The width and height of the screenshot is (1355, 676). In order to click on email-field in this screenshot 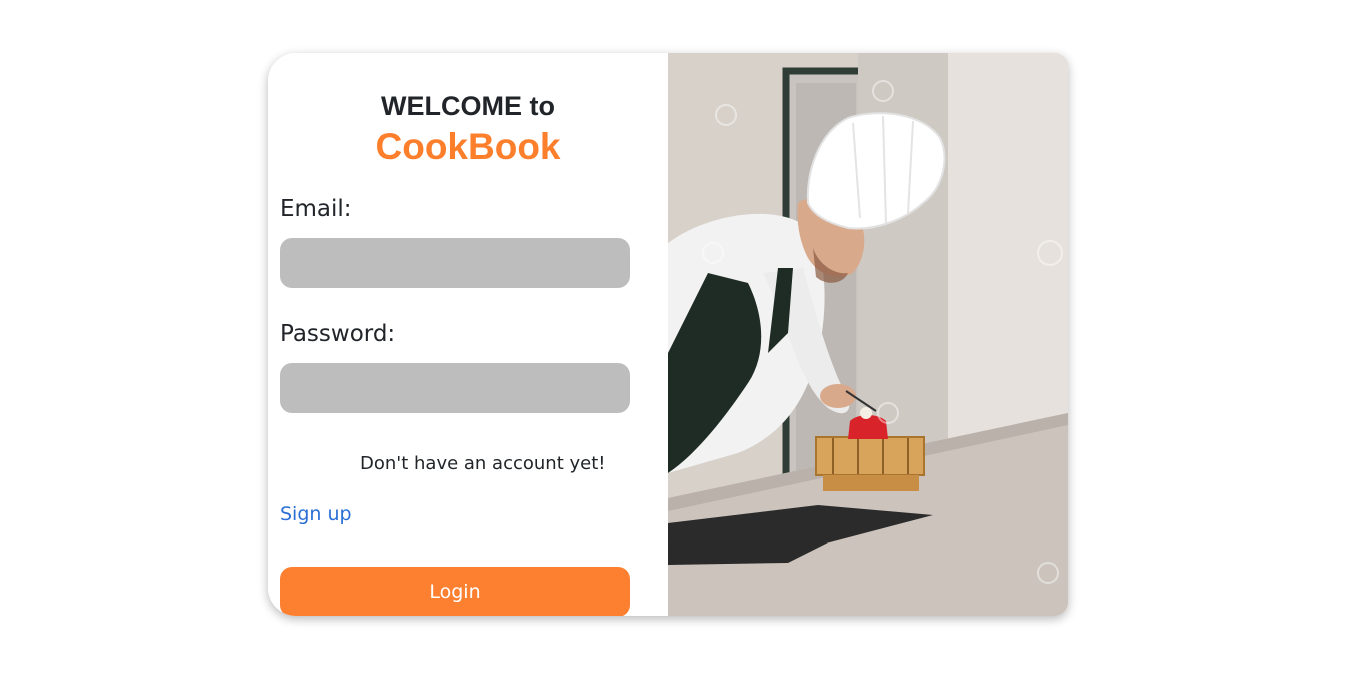, I will do `click(455, 263)`.